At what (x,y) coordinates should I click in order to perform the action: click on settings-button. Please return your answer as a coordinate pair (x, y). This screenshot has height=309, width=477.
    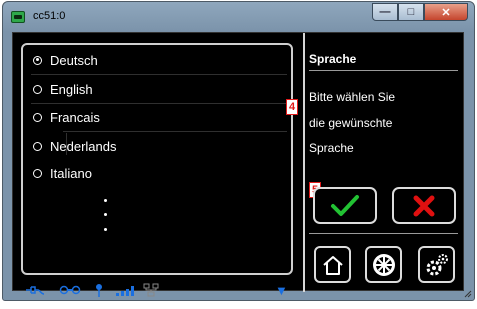
    Looking at the image, I should click on (436, 264).